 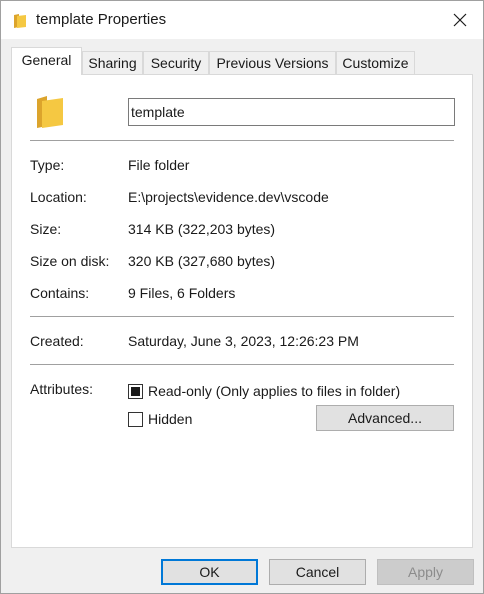 I want to click on ok-button: OK, so click(x=209, y=572).